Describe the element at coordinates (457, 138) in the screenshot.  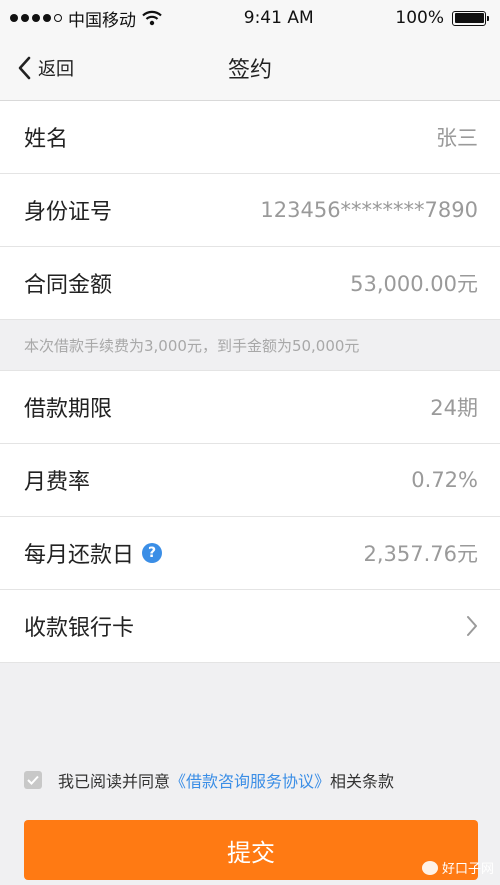
I see `row-value: 张三` at that location.